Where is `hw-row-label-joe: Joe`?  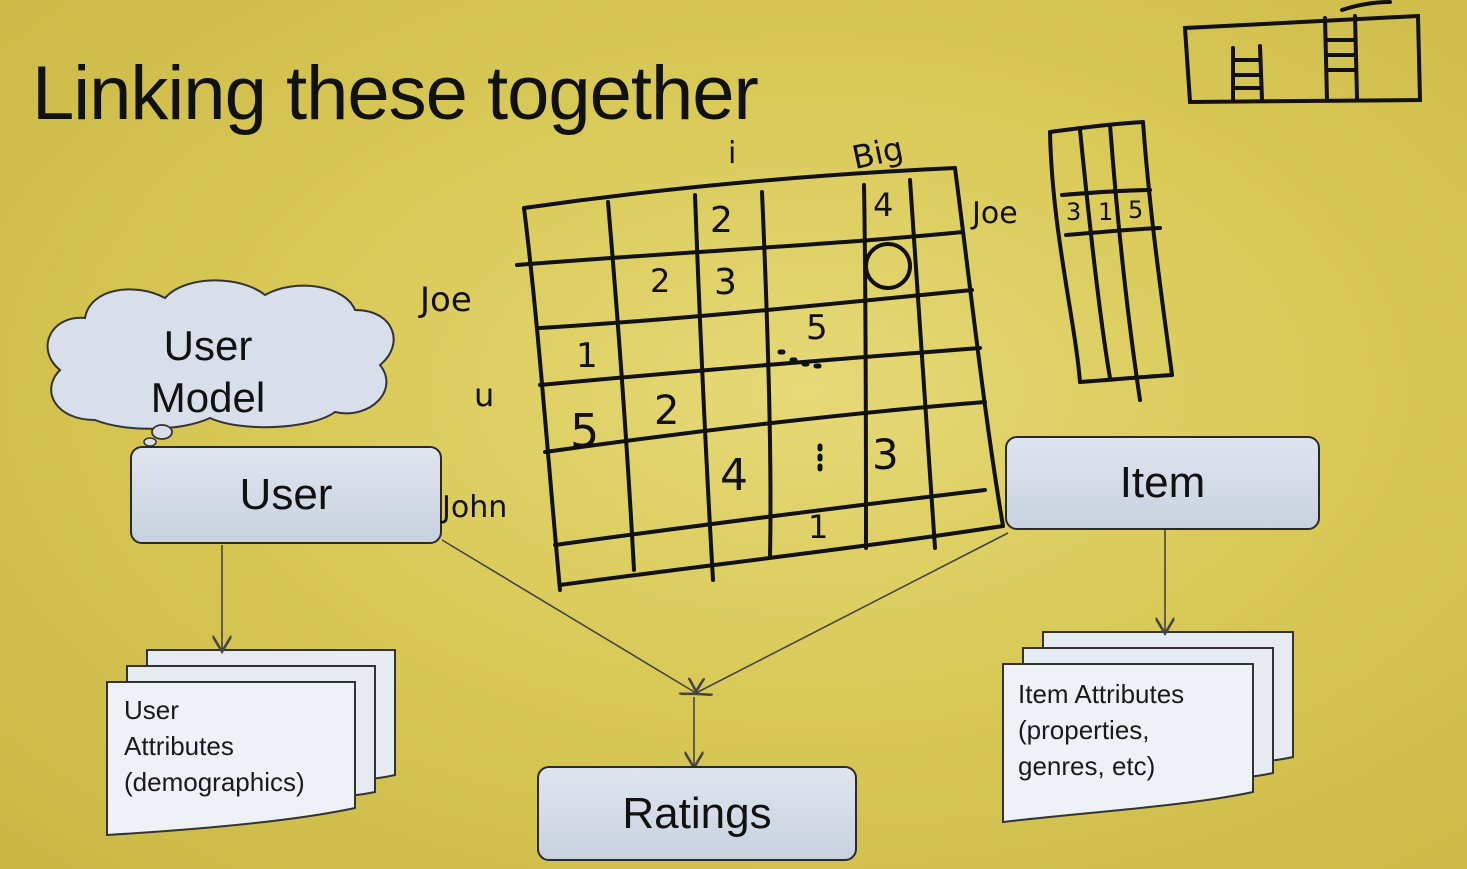
hw-row-label-joe: Joe is located at coordinates (446, 300).